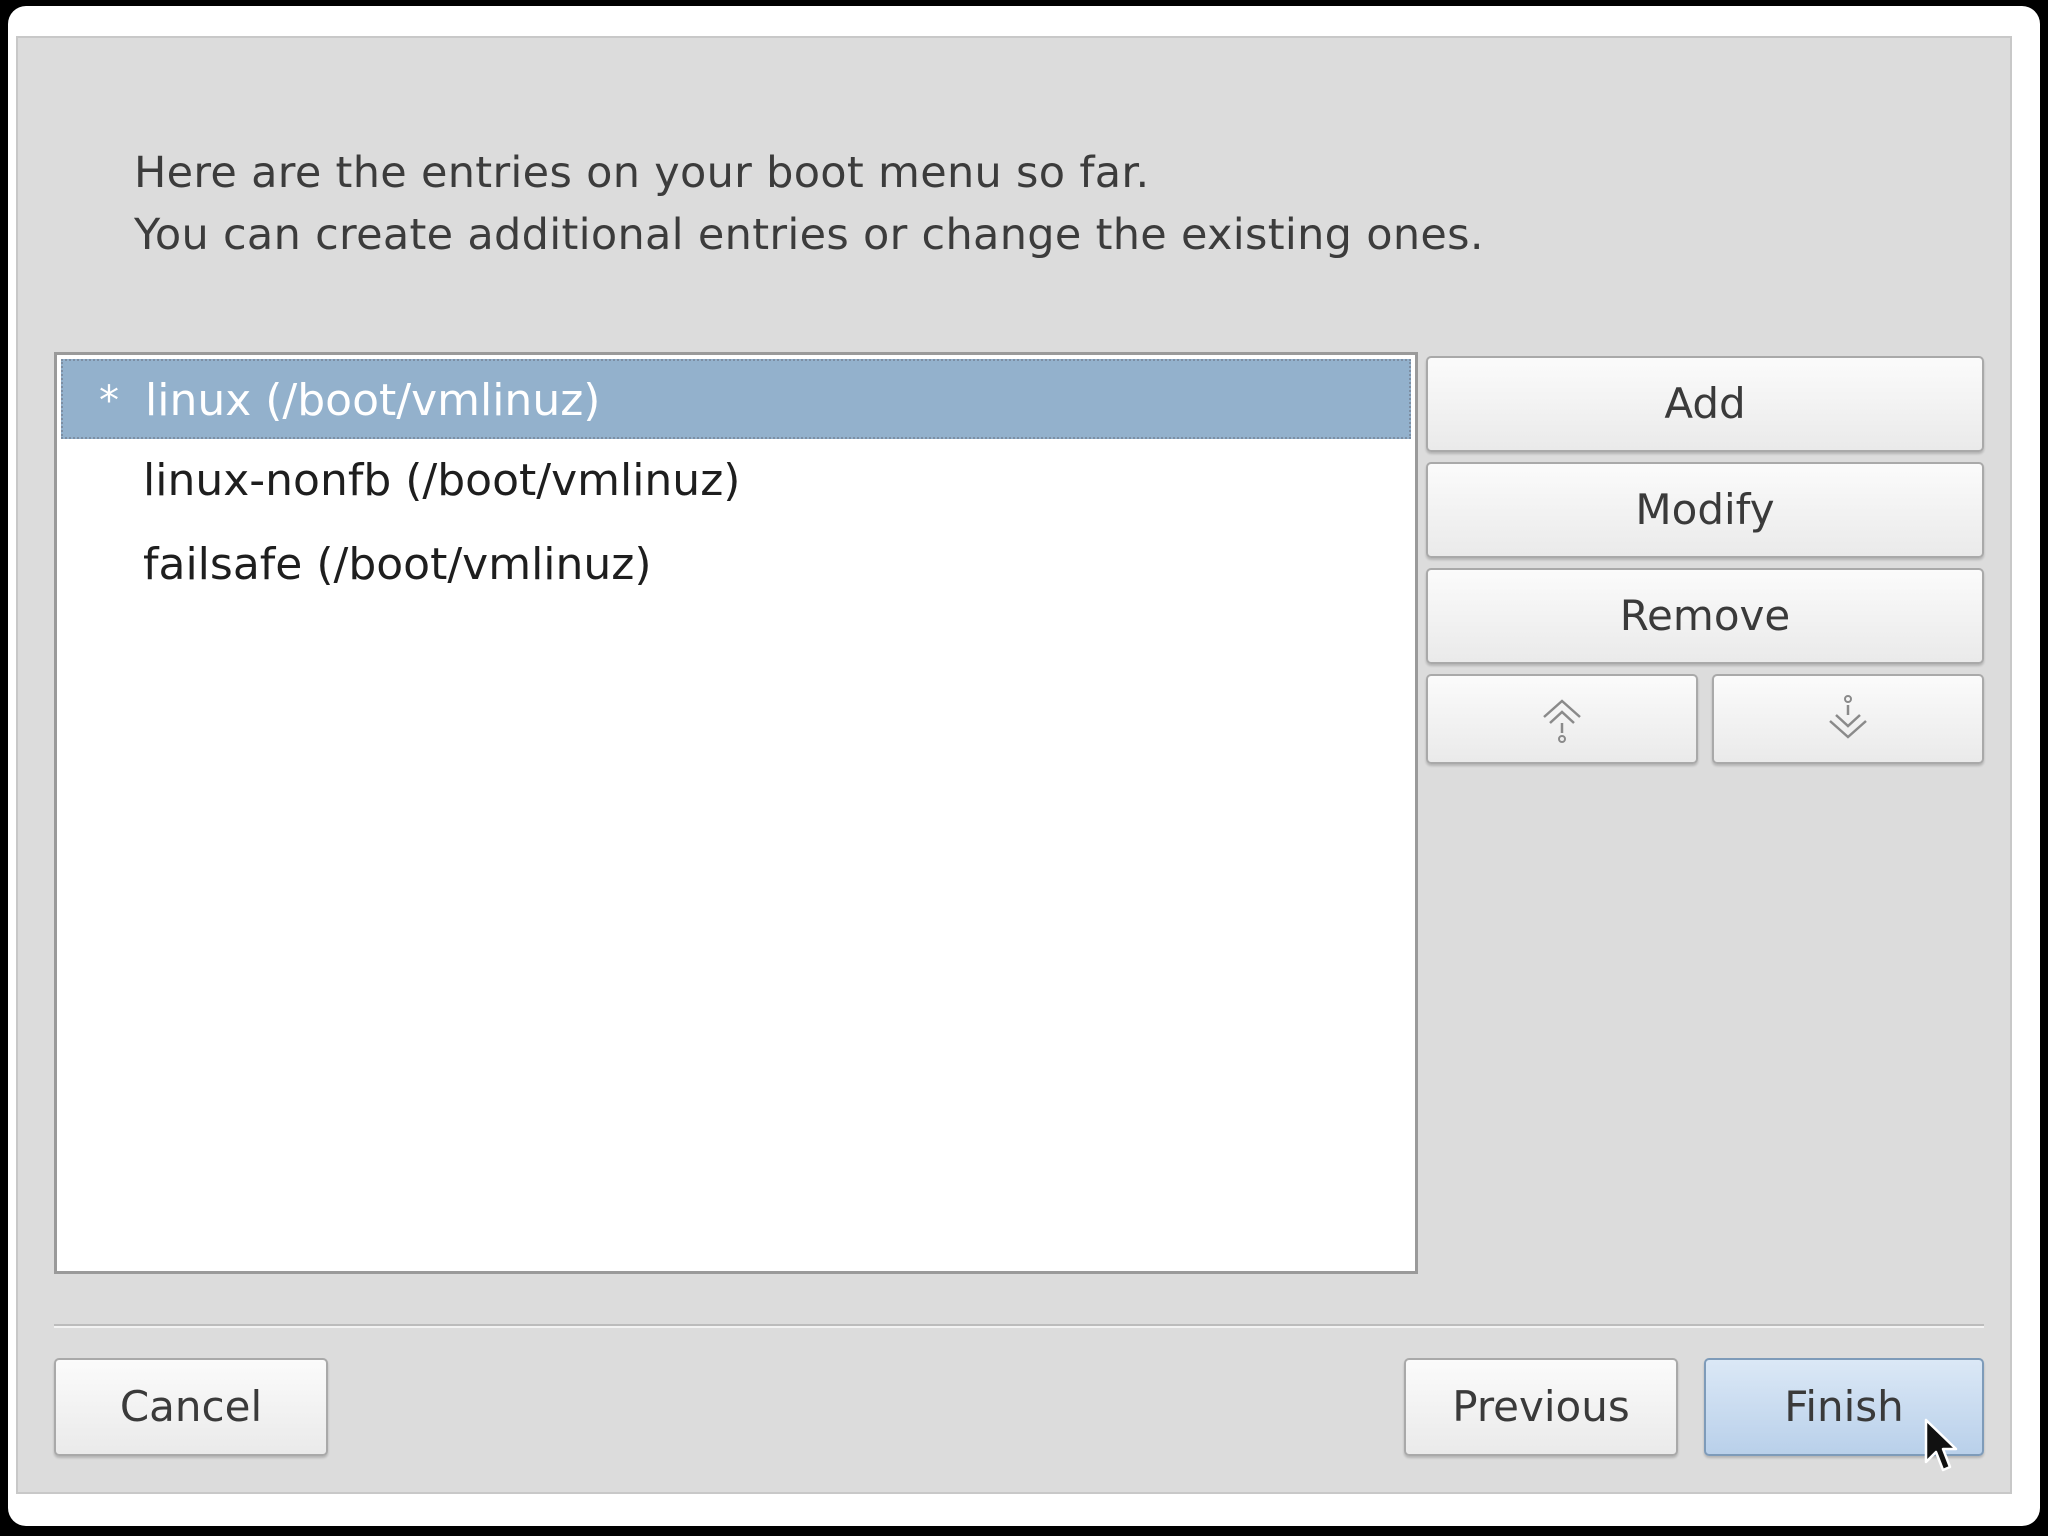 The image size is (2048, 1536). Describe the element at coordinates (442, 480) in the screenshot. I see `boot-entry-label: linux-nonfb (/boot/vmlinuz)` at that location.